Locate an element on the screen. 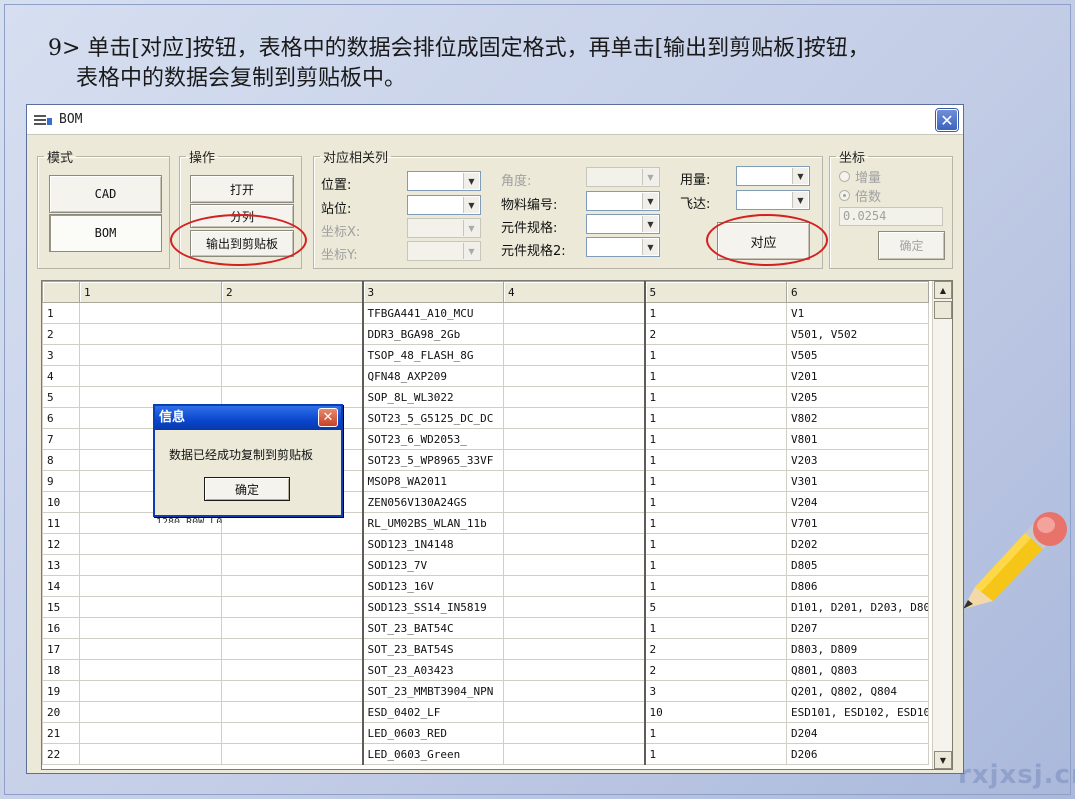 This screenshot has width=1075, height=799. table-cell: SOD123_SS14_IN5819 is located at coordinates (433, 607).